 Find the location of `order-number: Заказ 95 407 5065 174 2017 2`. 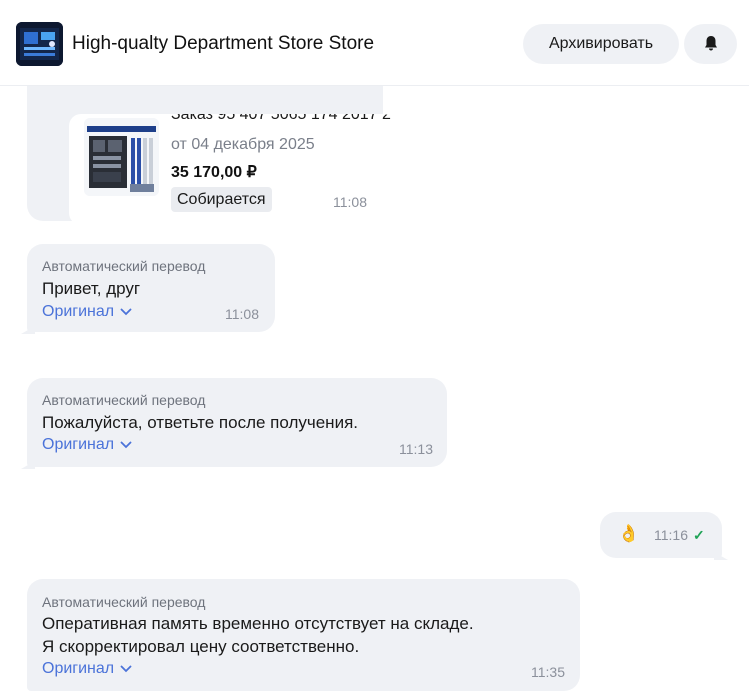

order-number: Заказ 95 407 5065 174 2017 2 is located at coordinates (281, 118).